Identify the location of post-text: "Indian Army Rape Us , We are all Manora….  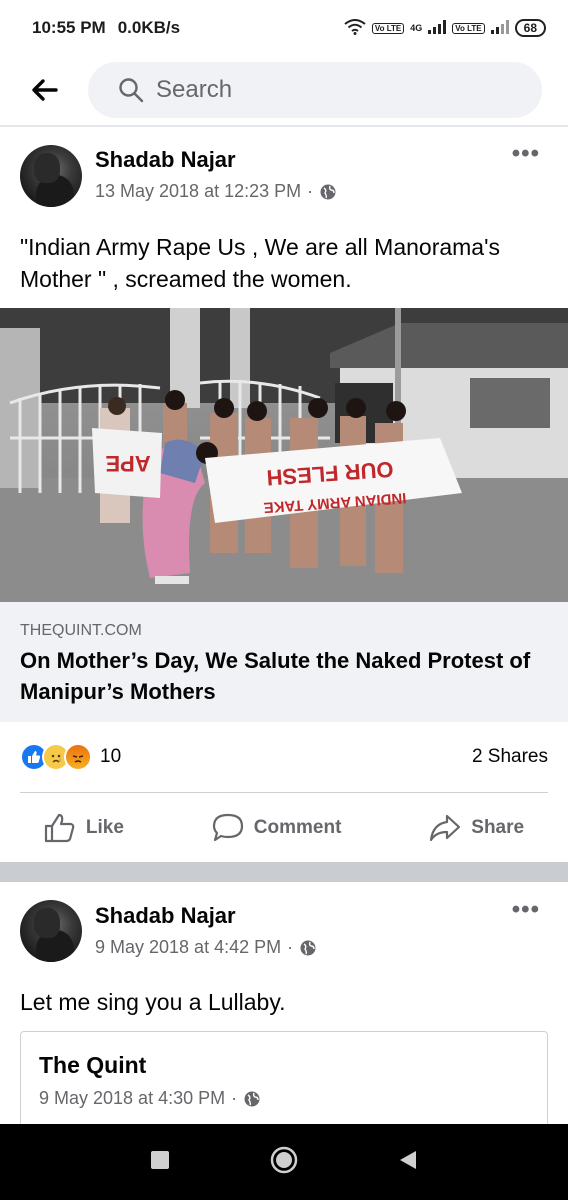
(260, 263).